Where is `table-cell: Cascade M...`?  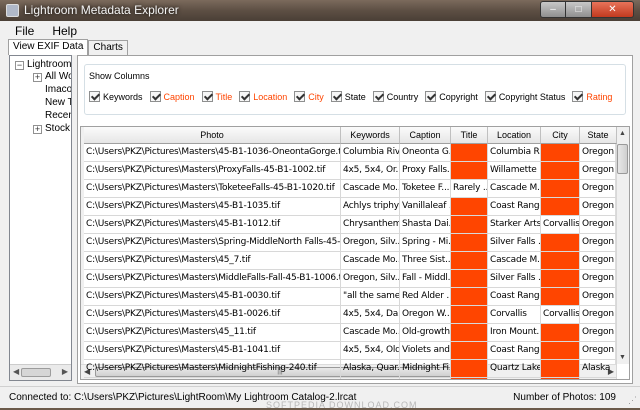
table-cell: Cascade M... is located at coordinates (514, 261).